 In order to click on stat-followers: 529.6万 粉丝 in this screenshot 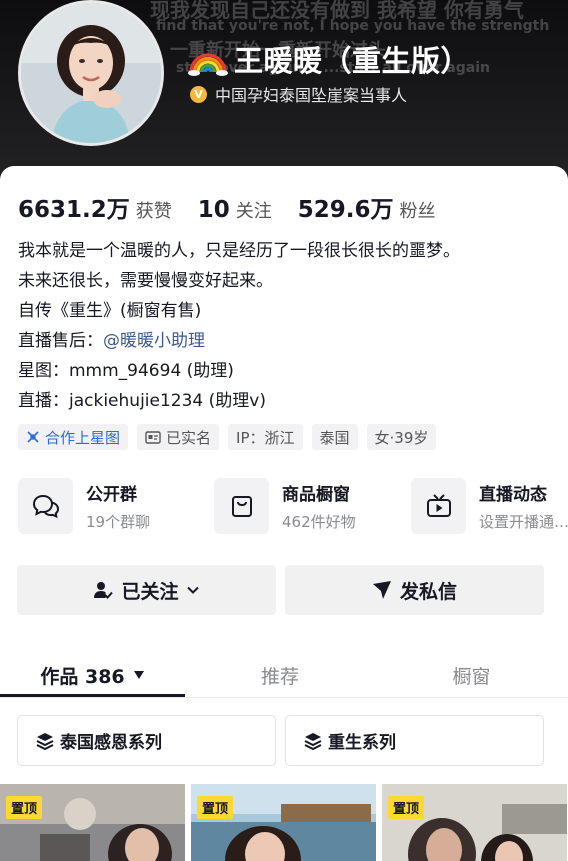, I will do `click(367, 207)`.